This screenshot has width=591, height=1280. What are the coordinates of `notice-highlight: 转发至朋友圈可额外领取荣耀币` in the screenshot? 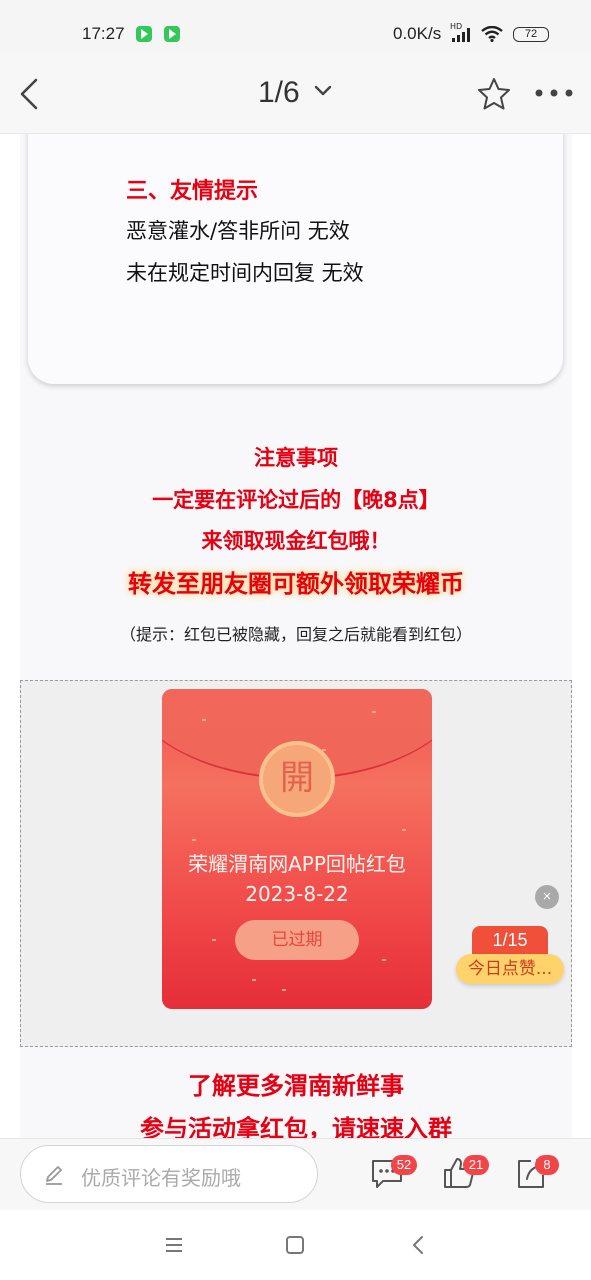 It's located at (296, 584).